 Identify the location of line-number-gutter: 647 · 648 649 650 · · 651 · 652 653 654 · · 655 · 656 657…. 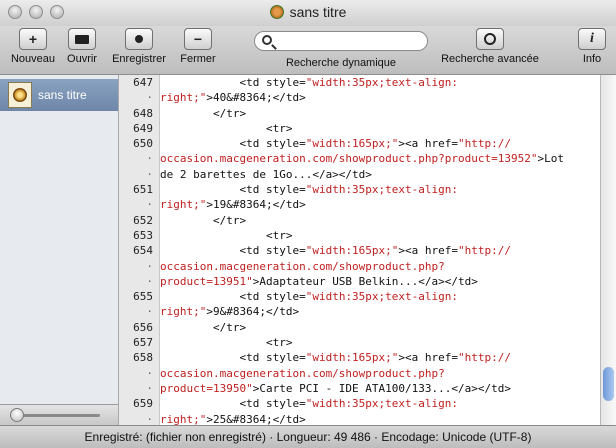
(139, 250).